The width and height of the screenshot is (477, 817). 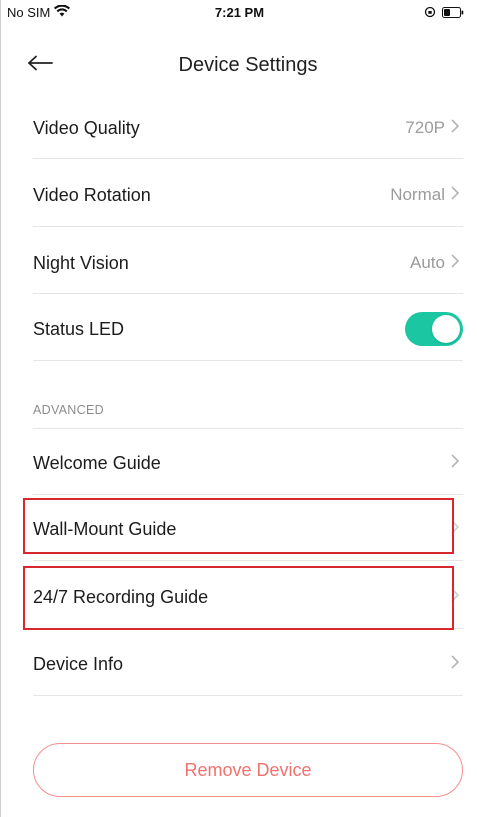 I want to click on device-info-chevron-group, so click(x=456, y=664).